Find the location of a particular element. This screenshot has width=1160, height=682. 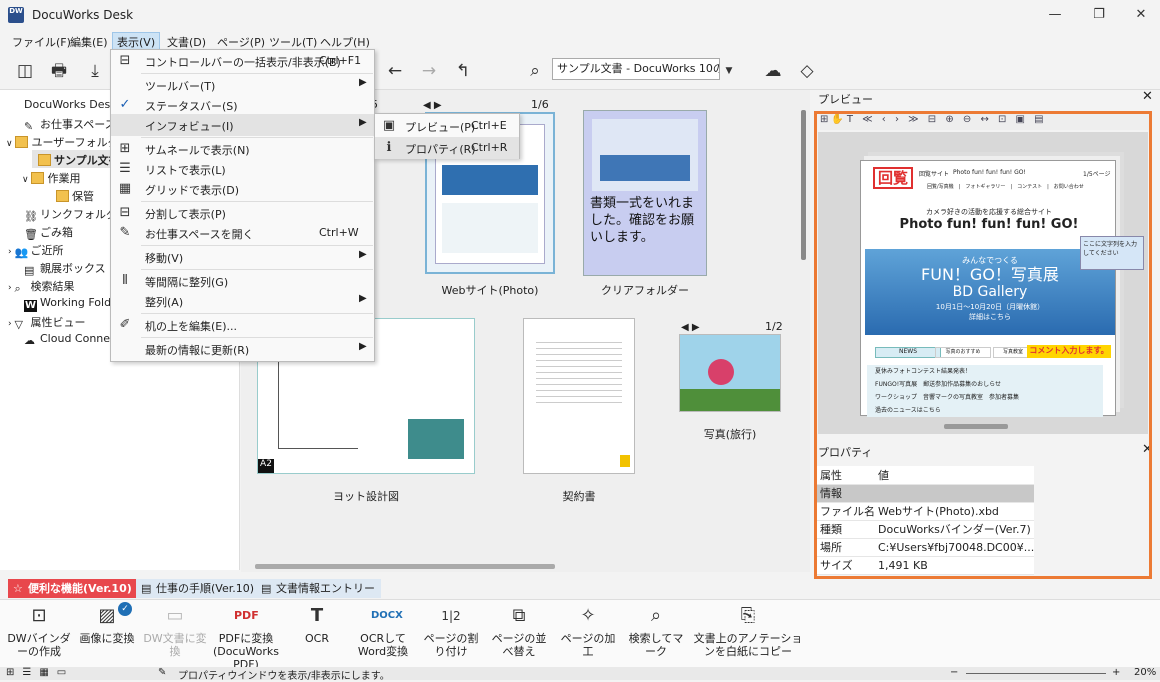

ocr-button: T OCR is located at coordinates (317, 624).